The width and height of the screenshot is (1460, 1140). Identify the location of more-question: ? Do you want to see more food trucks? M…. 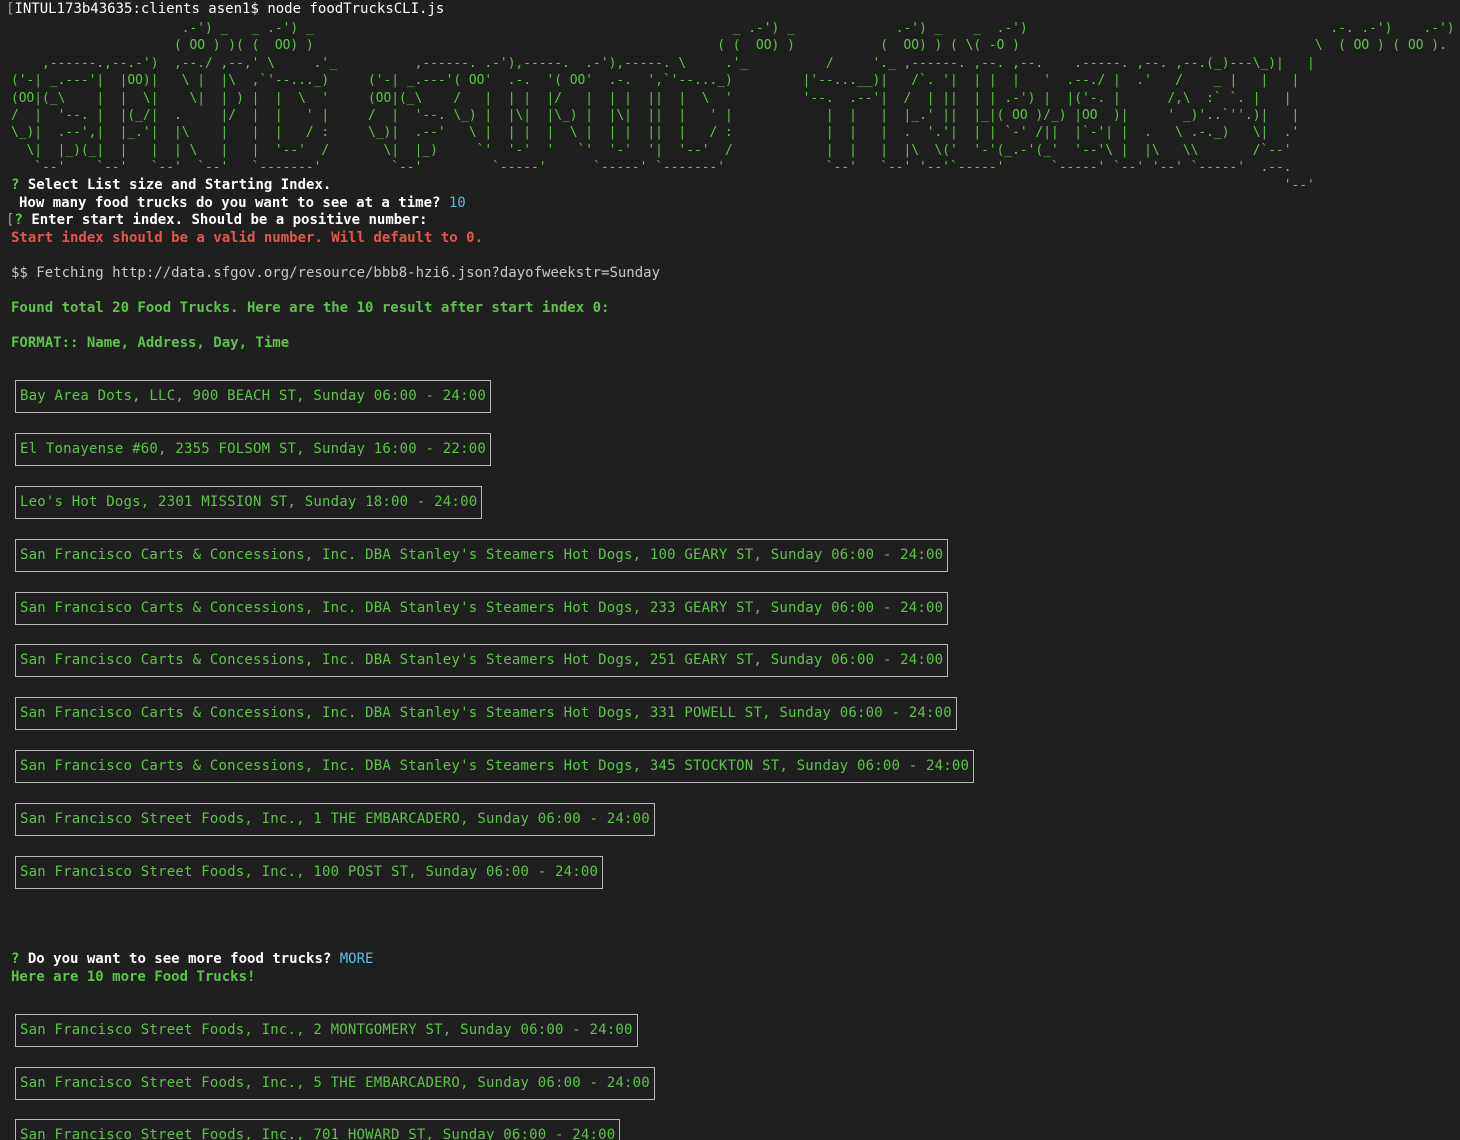
(192, 959).